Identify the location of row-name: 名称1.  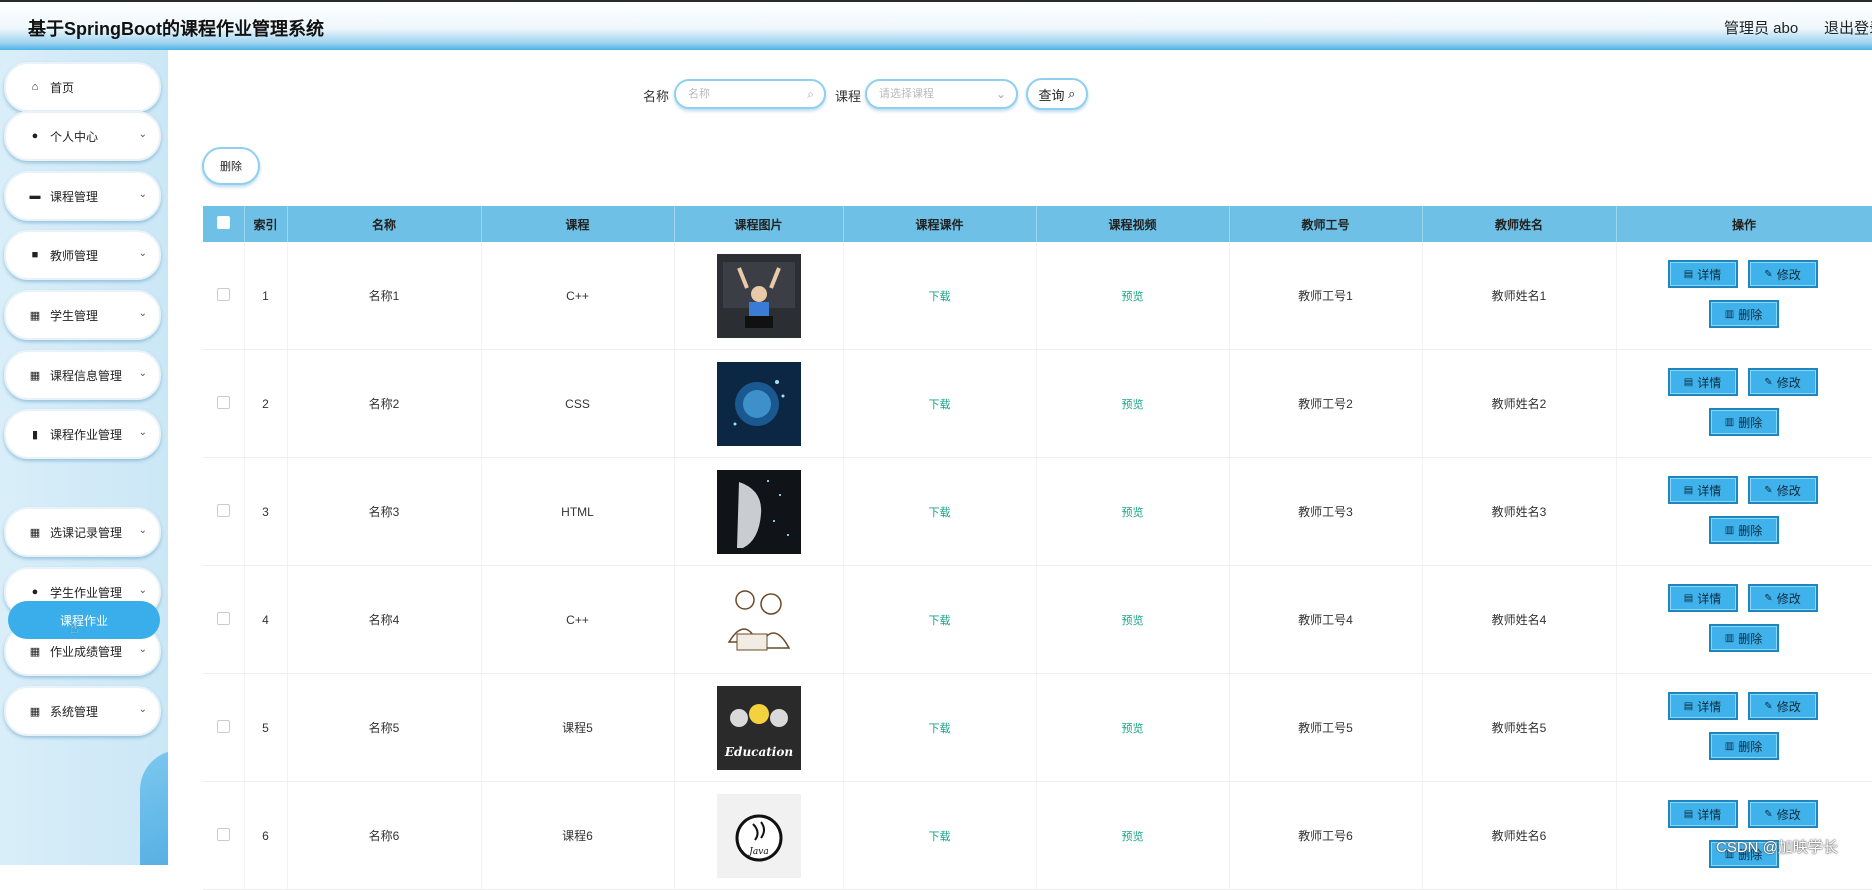
(384, 296).